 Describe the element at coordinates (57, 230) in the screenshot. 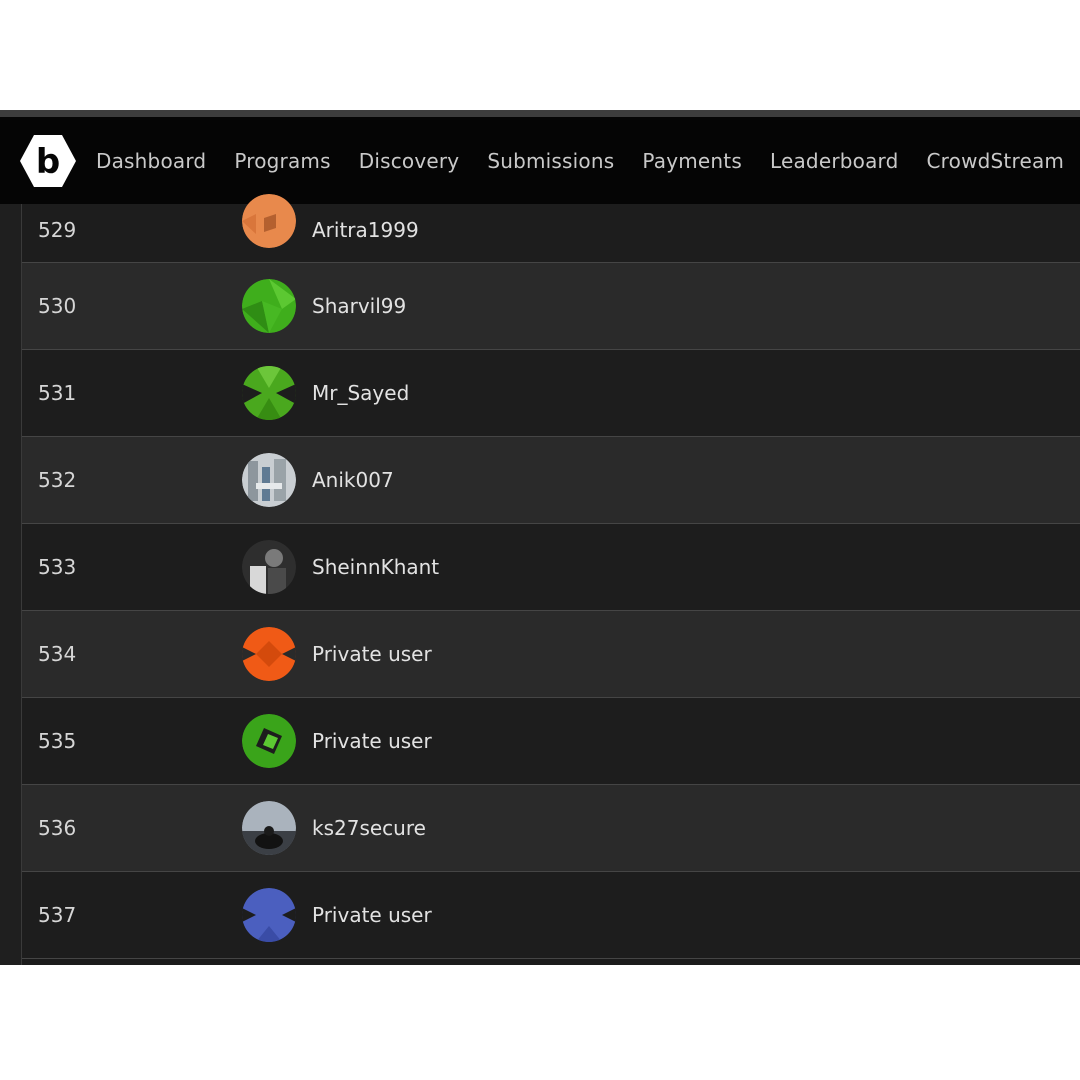

I see `rank-number: 529` at that location.